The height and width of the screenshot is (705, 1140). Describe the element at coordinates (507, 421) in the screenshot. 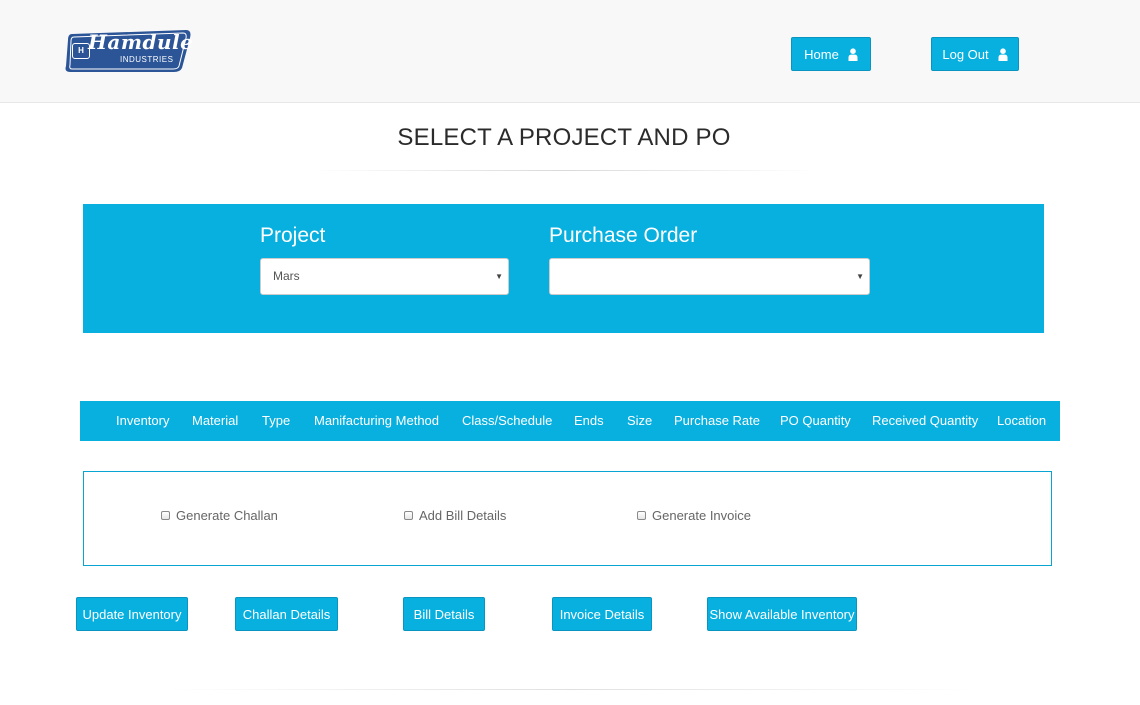

I see `column-header-class-schedule: Class/Schedule` at that location.